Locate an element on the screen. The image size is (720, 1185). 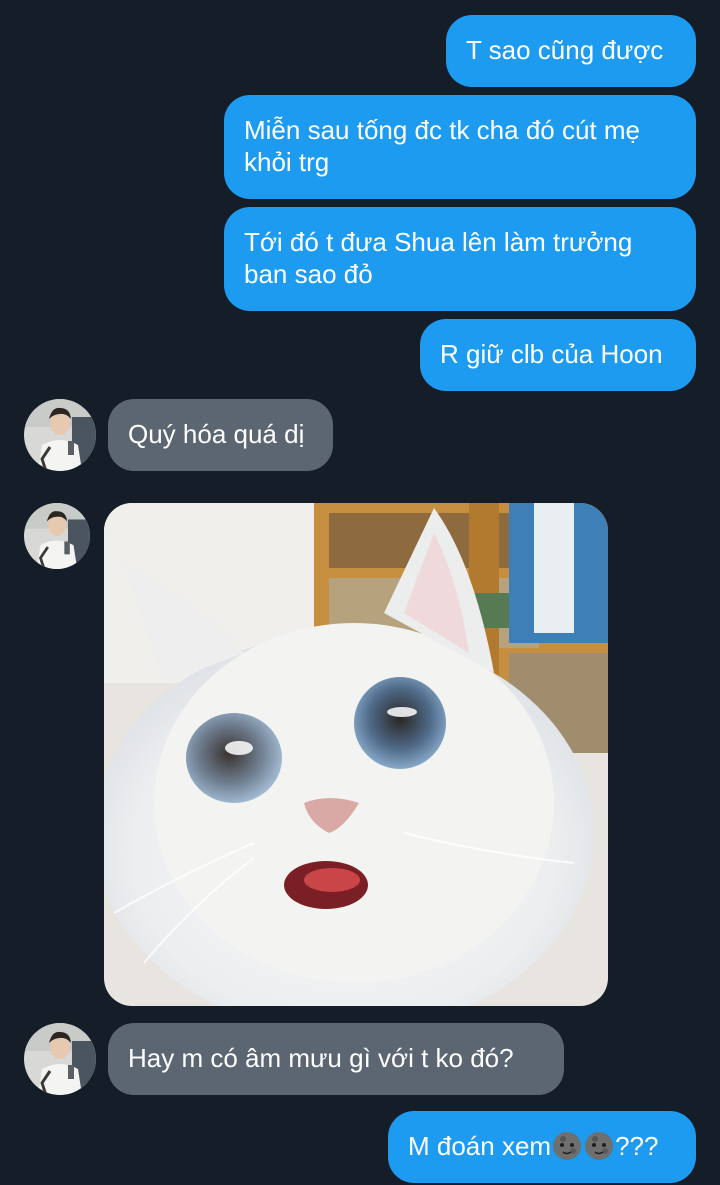
message-bubble-sent: M đoán xem??? is located at coordinates (542, 1147).